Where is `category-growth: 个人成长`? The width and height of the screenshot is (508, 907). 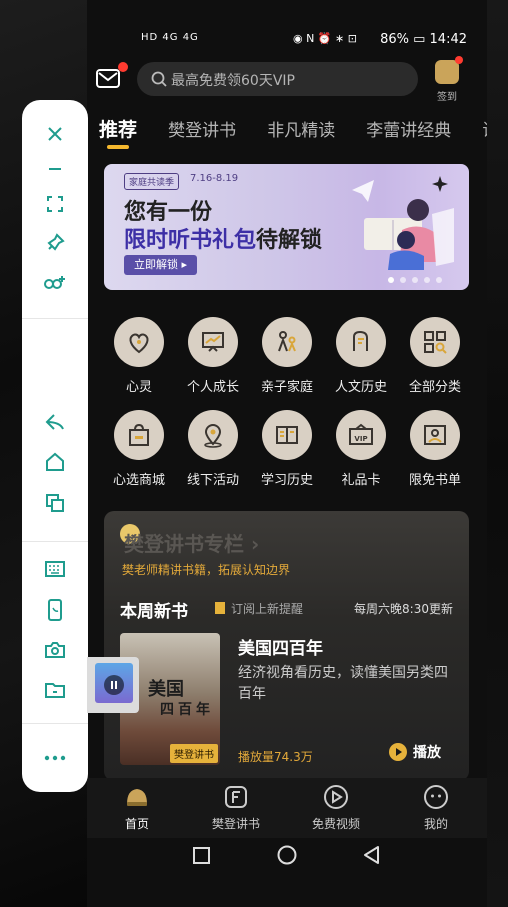
category-growth: 个人成长 is located at coordinates (213, 356).